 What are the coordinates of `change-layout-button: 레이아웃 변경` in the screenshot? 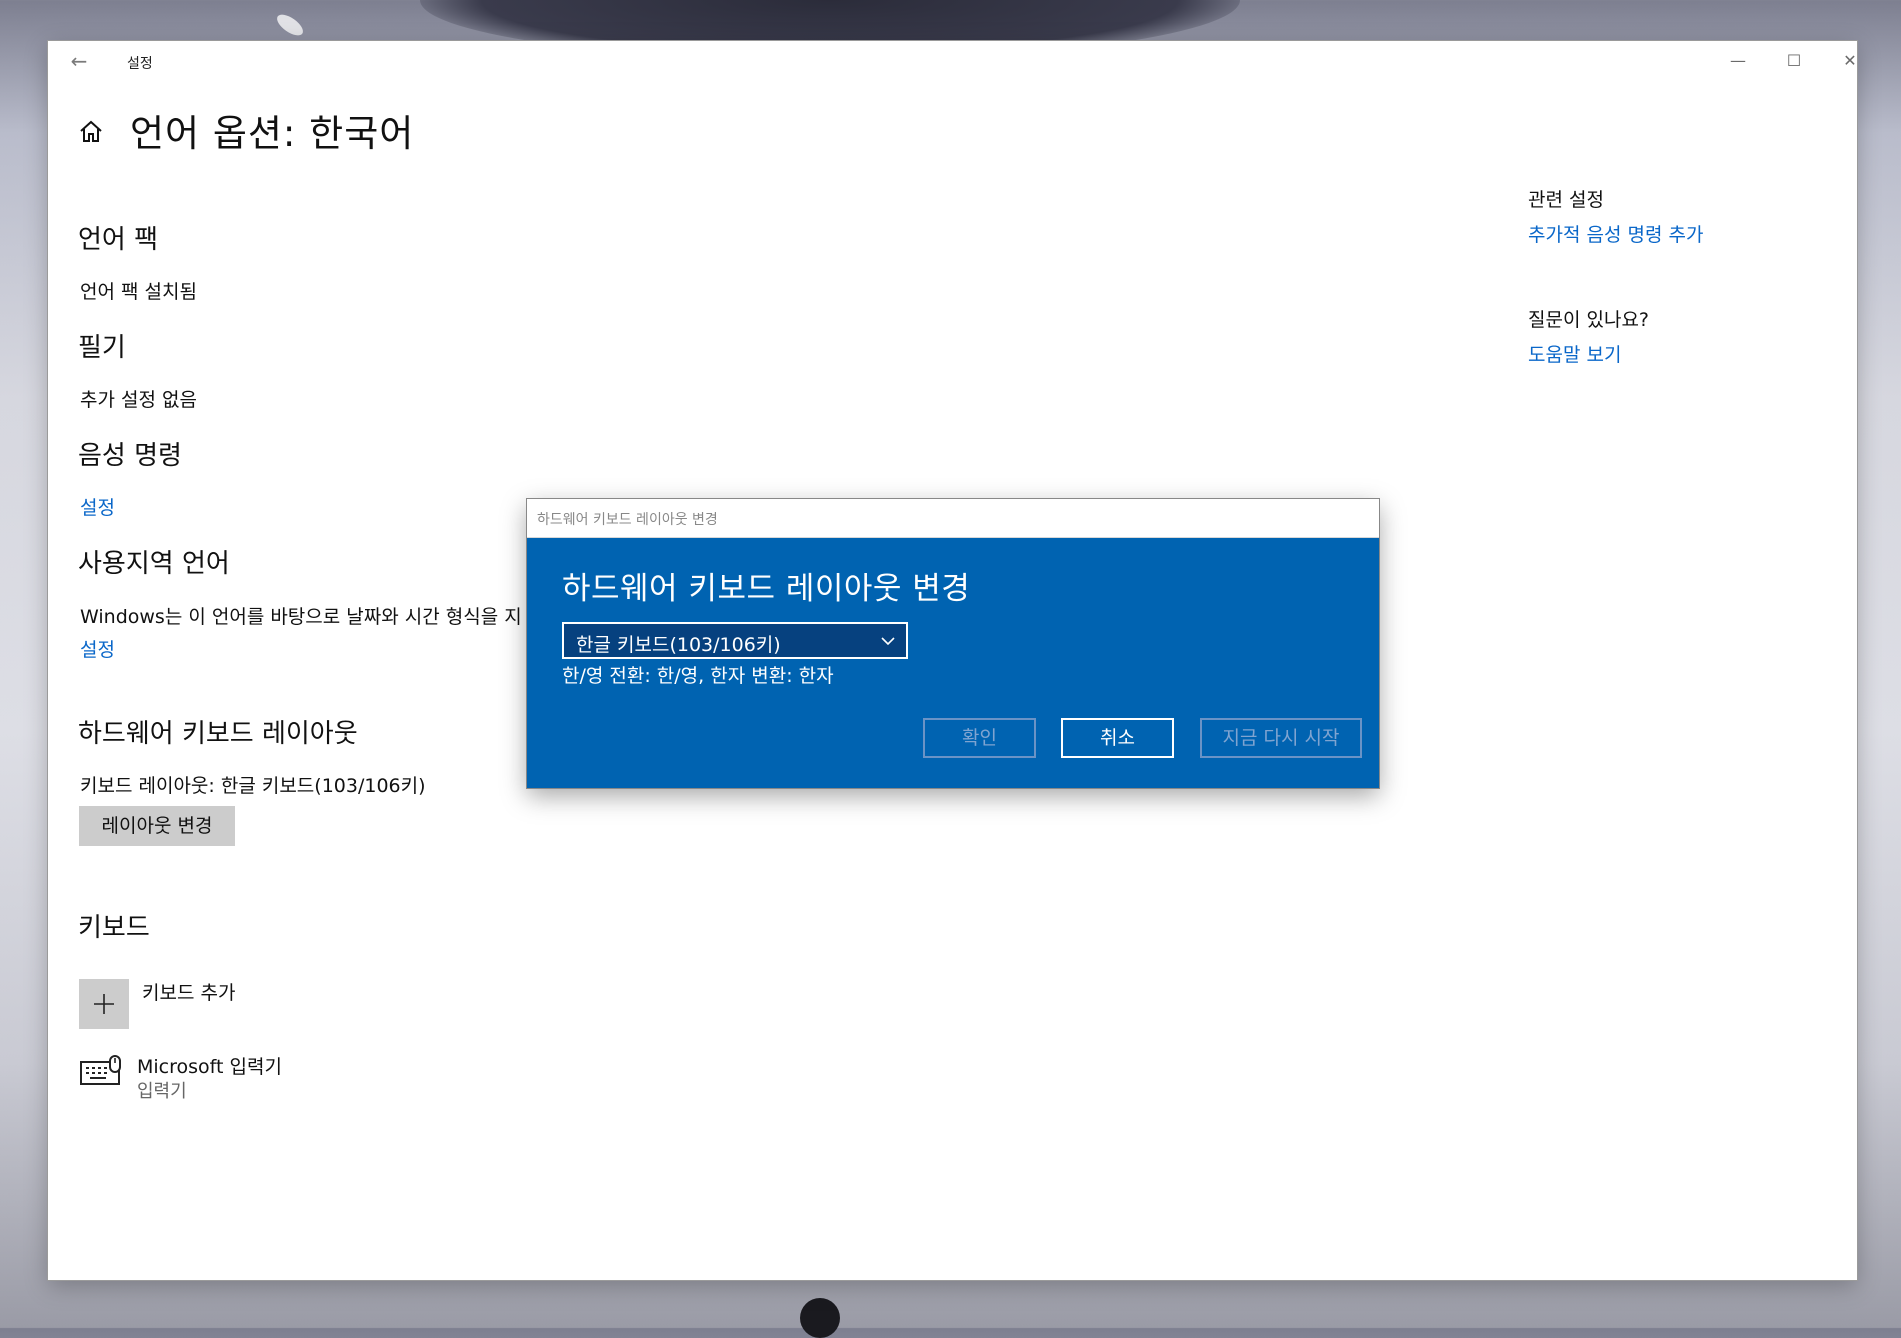 It's located at (157, 826).